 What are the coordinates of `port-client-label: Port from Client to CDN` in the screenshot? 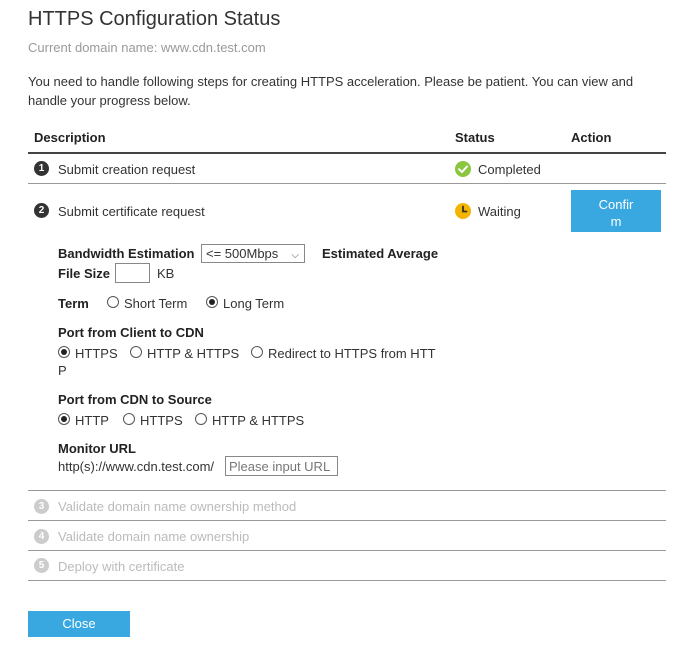 It's located at (131, 332).